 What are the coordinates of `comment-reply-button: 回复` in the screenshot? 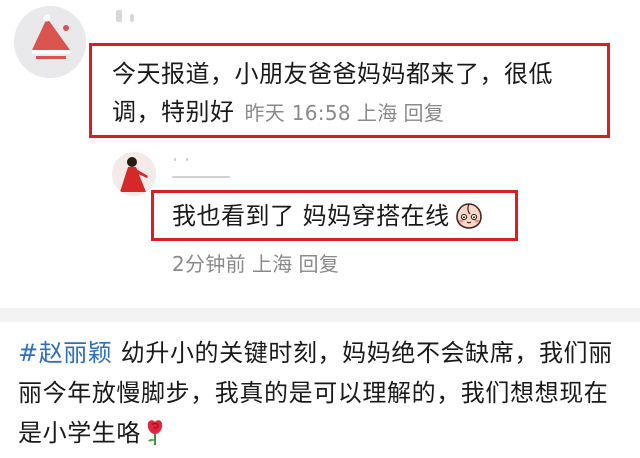 It's located at (424, 113).